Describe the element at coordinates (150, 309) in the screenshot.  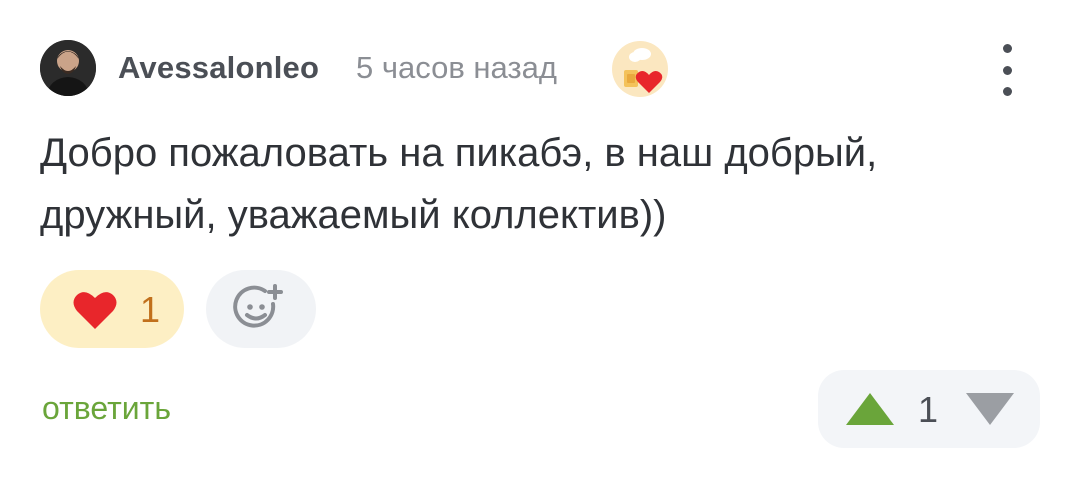
I see `like-count: 1` at that location.